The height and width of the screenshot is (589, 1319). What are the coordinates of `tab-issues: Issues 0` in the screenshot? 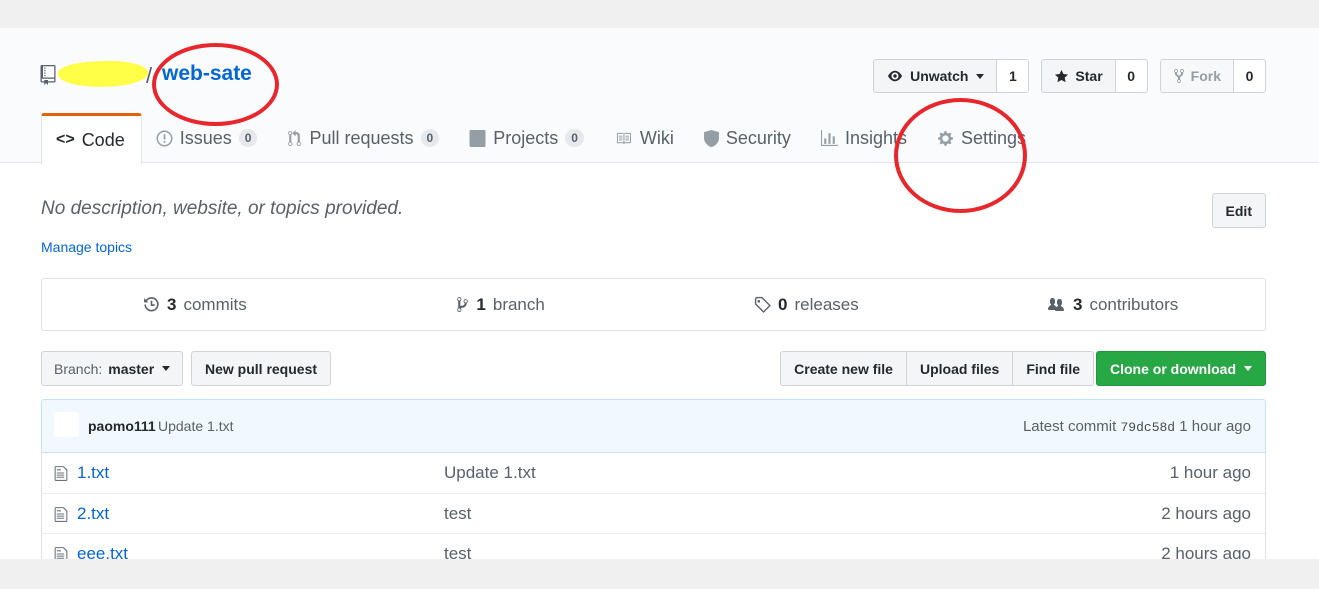 It's located at (208, 138).